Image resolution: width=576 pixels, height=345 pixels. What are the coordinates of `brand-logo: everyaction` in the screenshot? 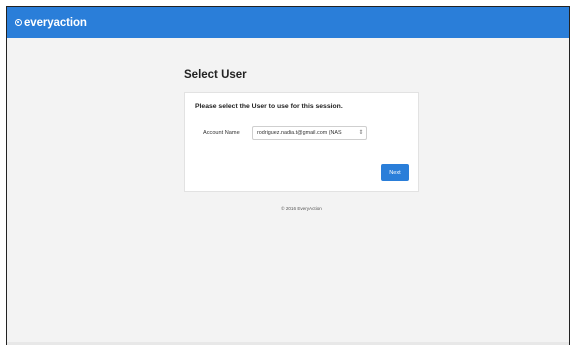 It's located at (51, 23).